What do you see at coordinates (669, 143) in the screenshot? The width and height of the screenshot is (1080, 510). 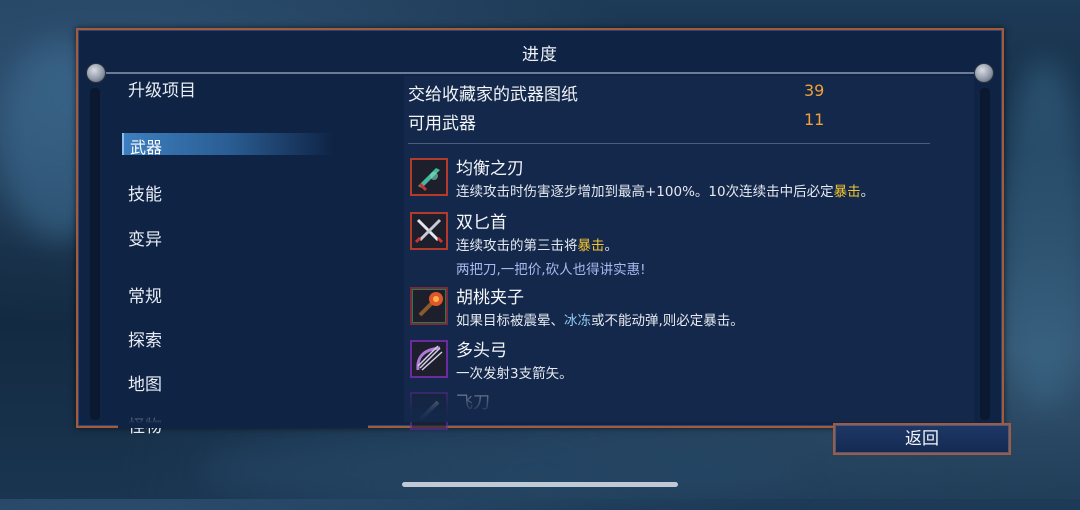 I see `divider` at bounding box center [669, 143].